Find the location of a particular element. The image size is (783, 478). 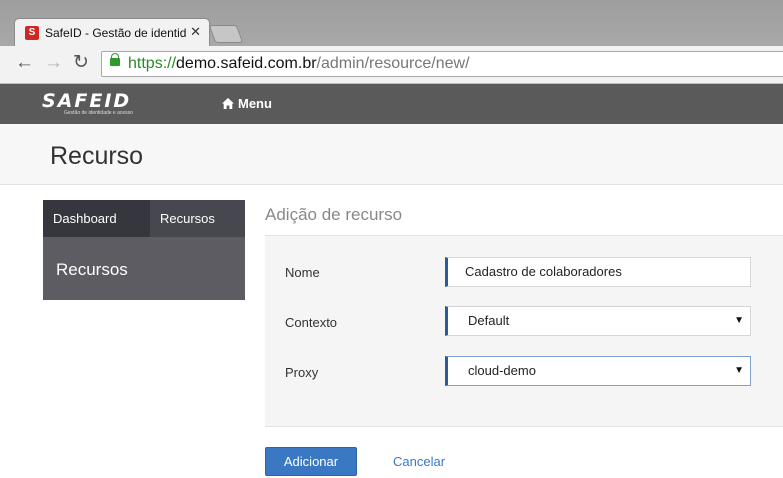

sidebar-tabs: Dashboard Recursos is located at coordinates (144, 218).